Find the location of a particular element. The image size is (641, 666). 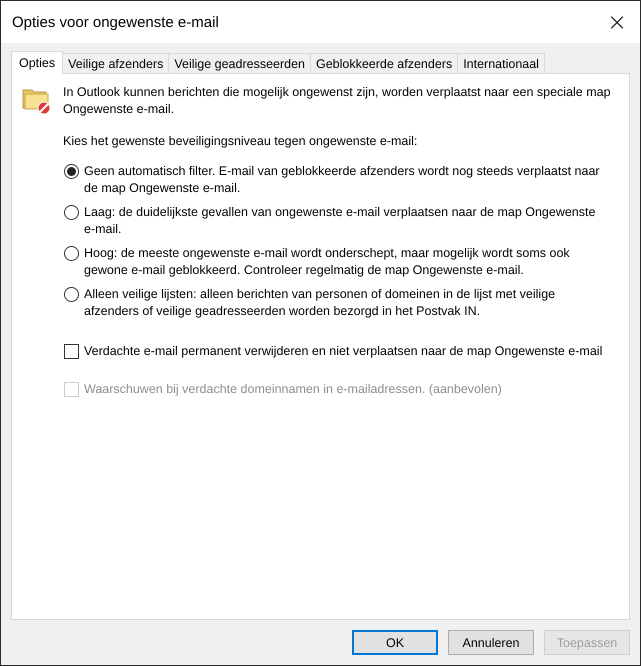

tab: Internationaal is located at coordinates (501, 63).